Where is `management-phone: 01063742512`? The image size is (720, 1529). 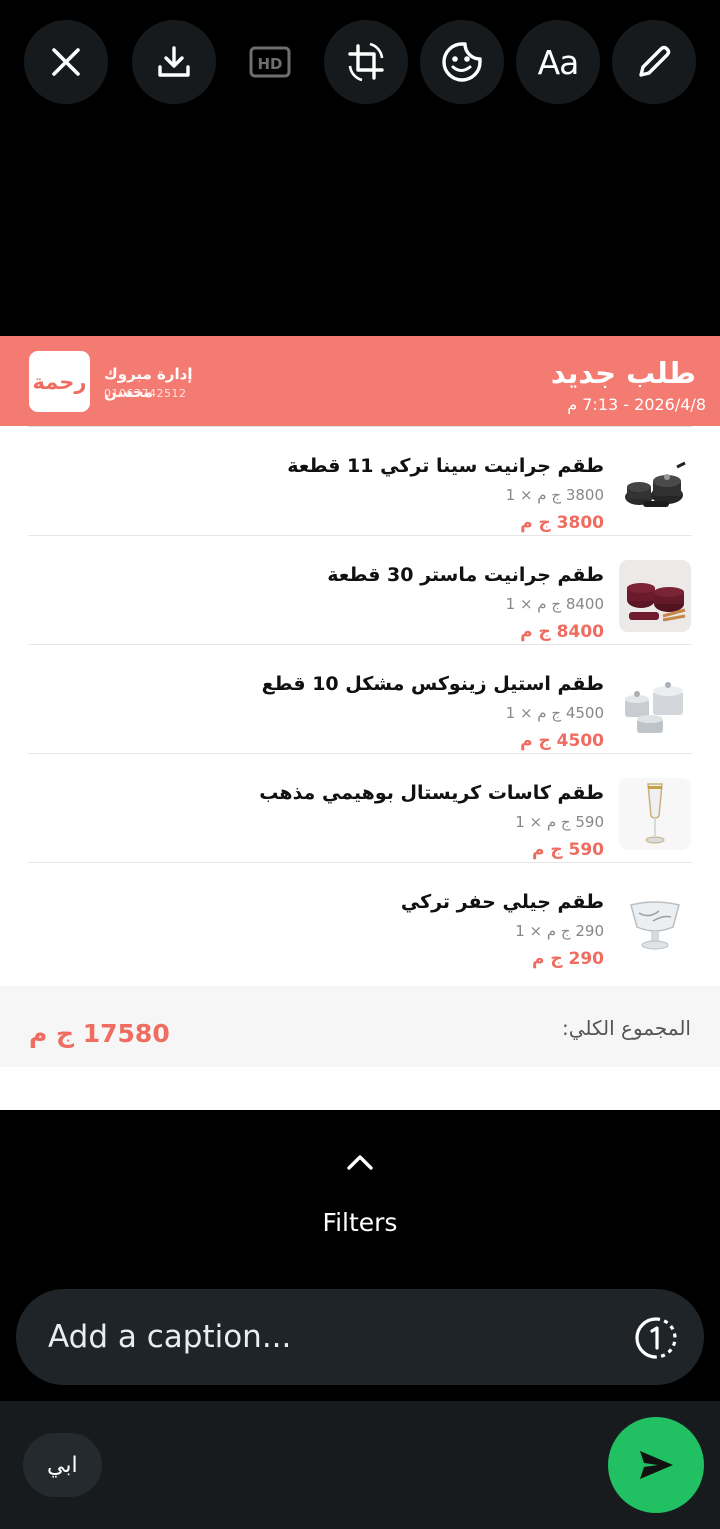 management-phone: 01063742512 is located at coordinates (145, 393).